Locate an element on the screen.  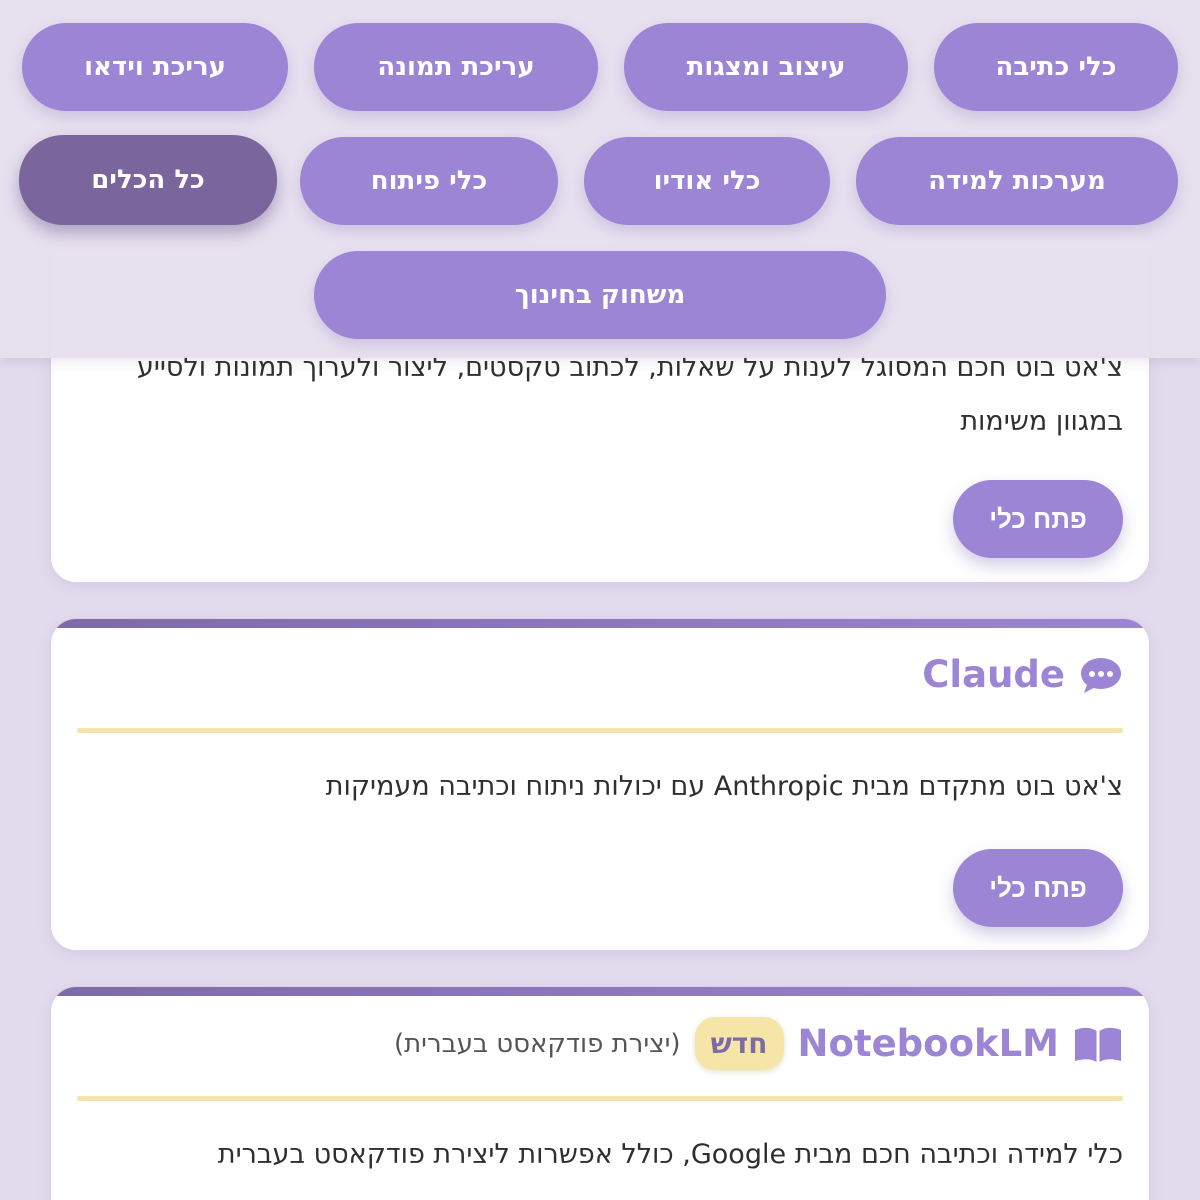
card-description-line-2: במגוון משימות is located at coordinates (1041, 421).